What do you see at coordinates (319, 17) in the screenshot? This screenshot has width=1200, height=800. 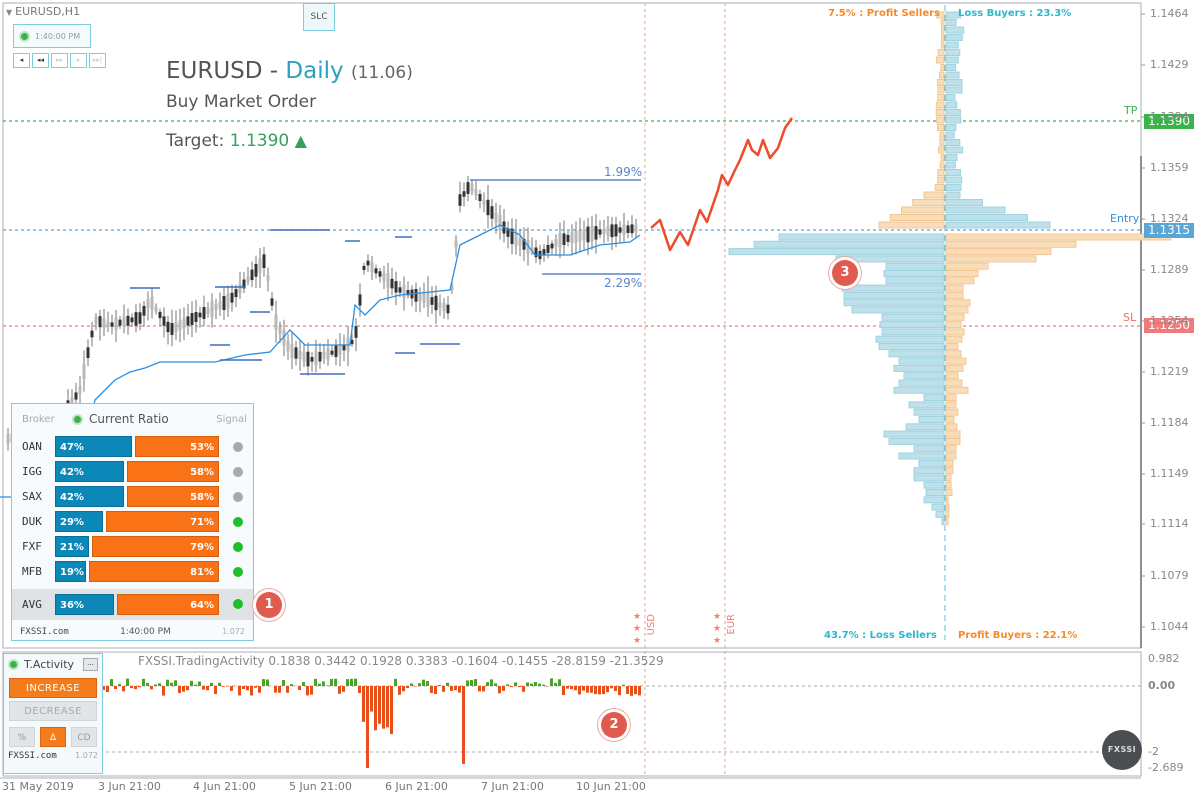 I see `slc-button: SLC` at bounding box center [319, 17].